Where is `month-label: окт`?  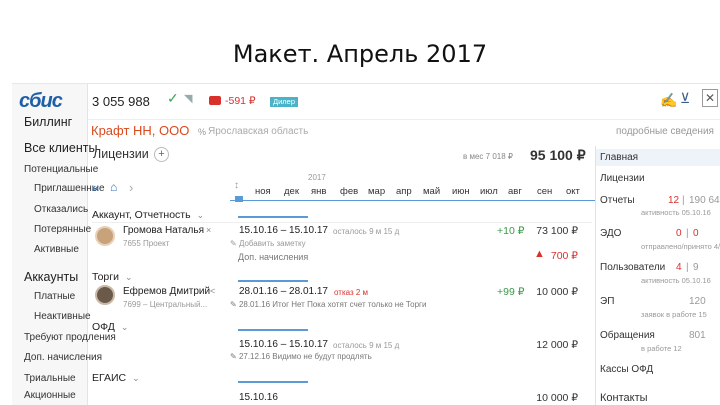 month-label: окт is located at coordinates (573, 191).